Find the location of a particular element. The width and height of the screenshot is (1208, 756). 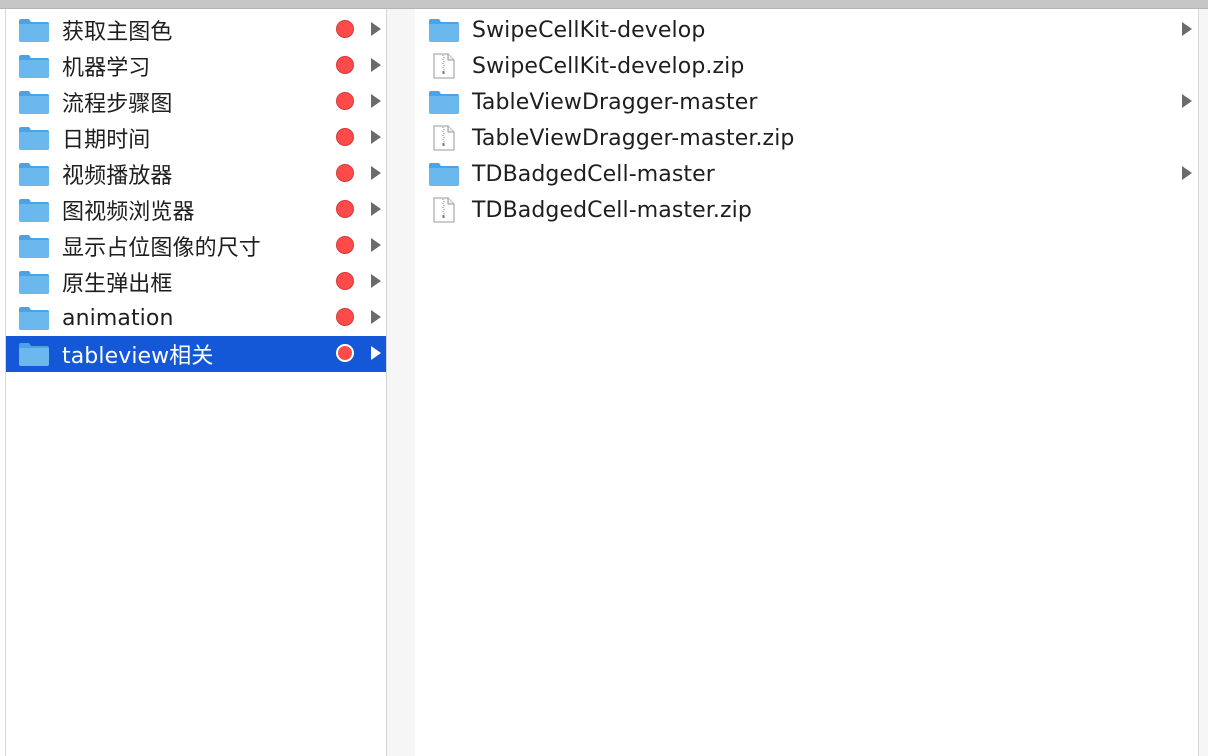

item-label: TableViewDragger-master.zip is located at coordinates (633, 138).